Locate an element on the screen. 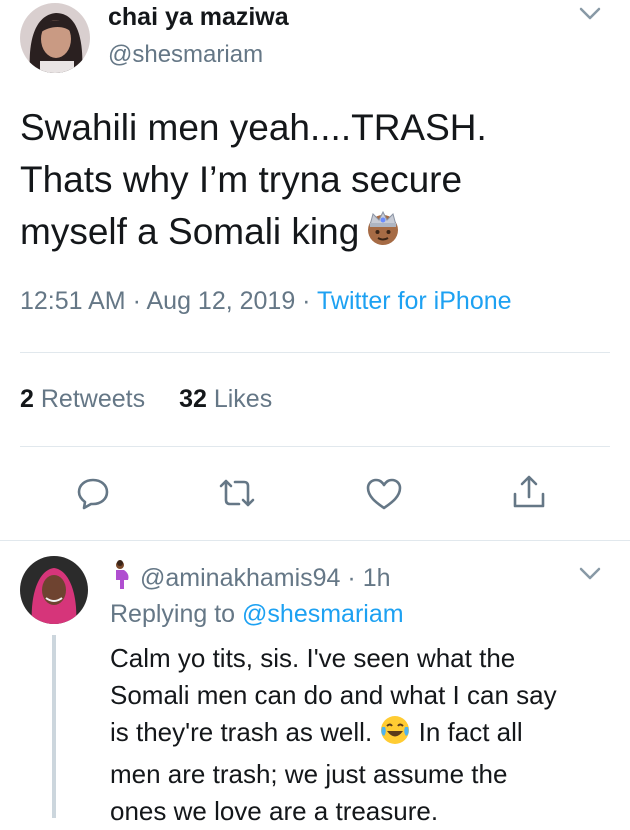 The image size is (630, 830). tweet-line-3: myself a Somali king is located at coordinates (320, 234).